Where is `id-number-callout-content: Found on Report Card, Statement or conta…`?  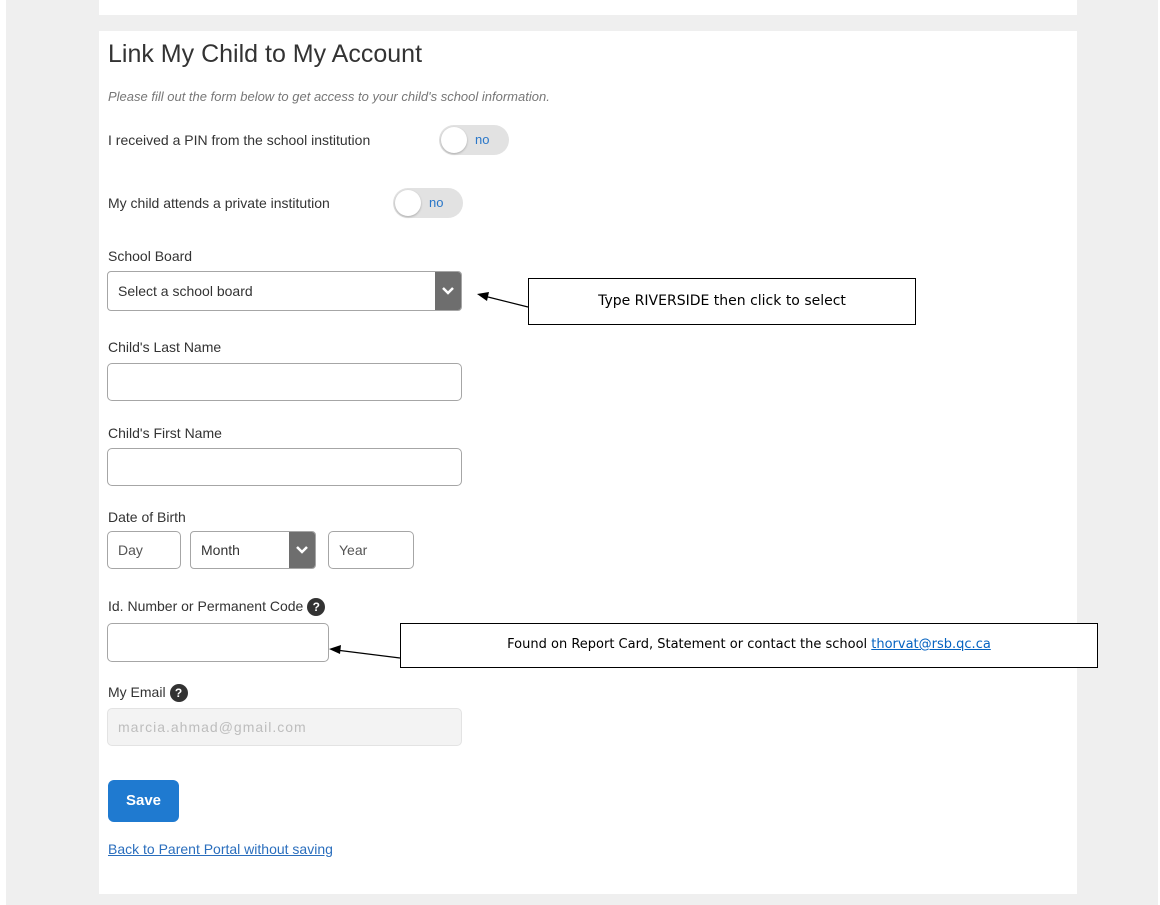 id-number-callout-content: Found on Report Card, Statement or conta… is located at coordinates (749, 644).